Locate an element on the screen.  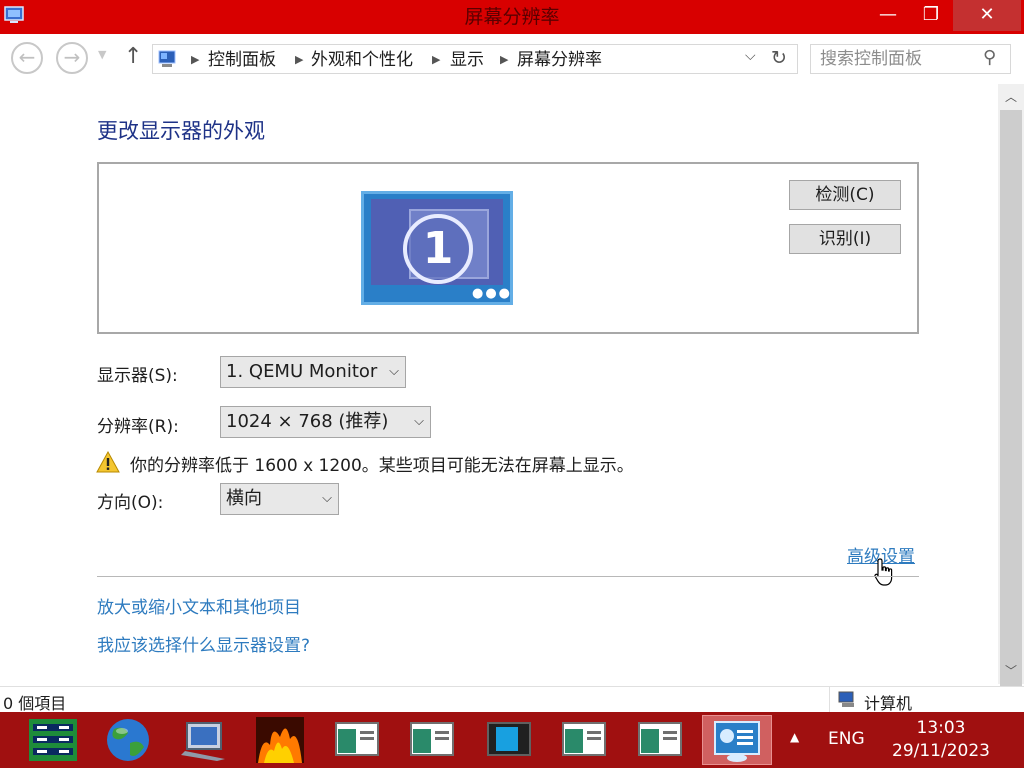
back-arrow-icon: ← is located at coordinates (27, 57).